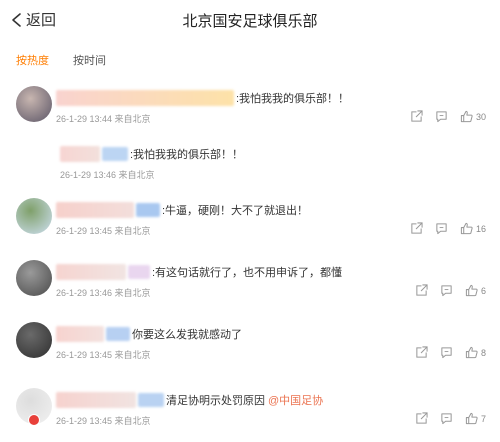 Image resolution: width=500 pixels, height=442 pixels. I want to click on page-title: 北京国安足球俱乐部, so click(250, 21).